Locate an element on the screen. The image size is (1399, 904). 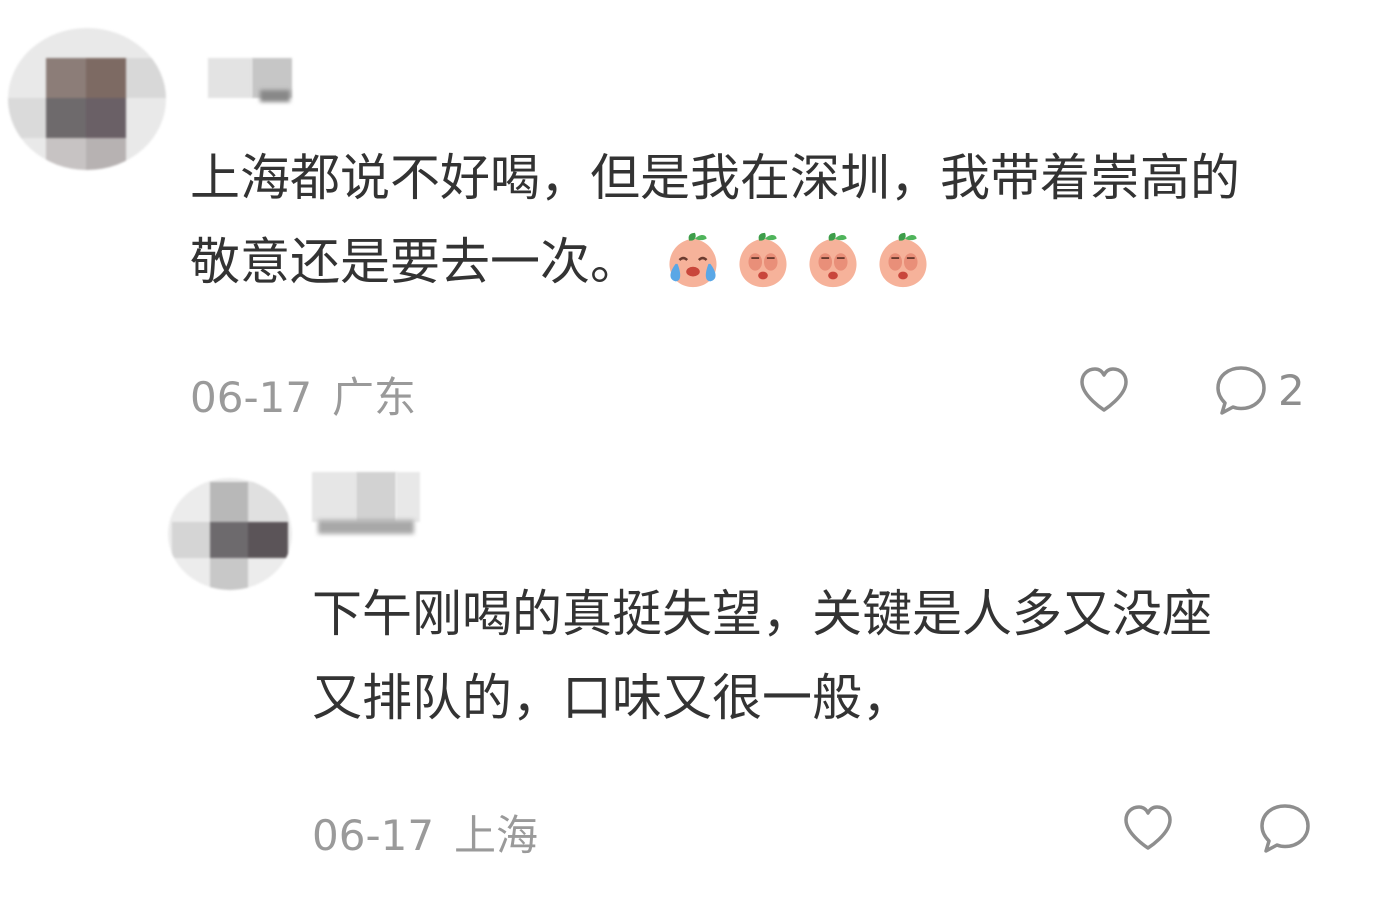
comment-region: 上海 is located at coordinates (496, 835).